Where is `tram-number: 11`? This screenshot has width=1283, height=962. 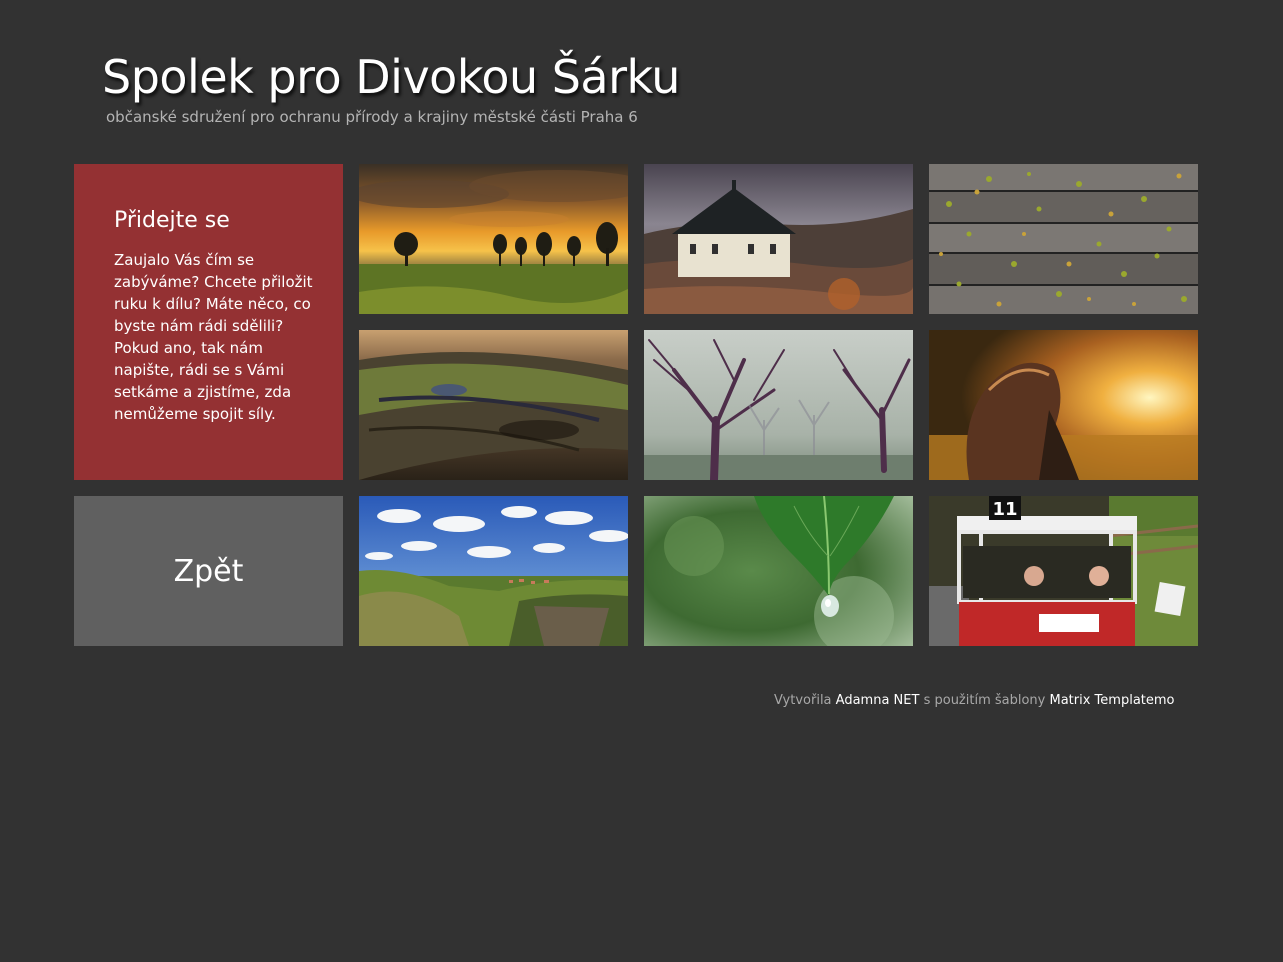
tram-number: 11 is located at coordinates (1004, 509).